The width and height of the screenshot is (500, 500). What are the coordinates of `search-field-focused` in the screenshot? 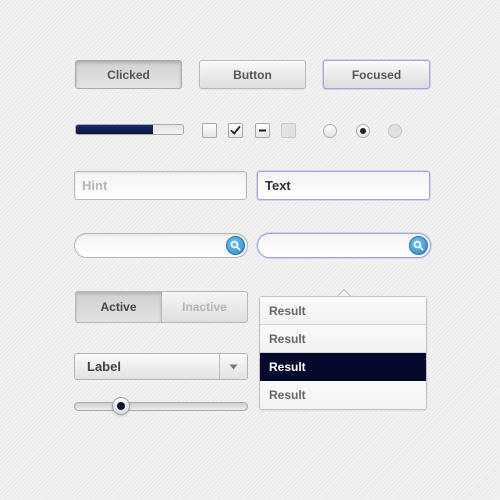 It's located at (344, 245).